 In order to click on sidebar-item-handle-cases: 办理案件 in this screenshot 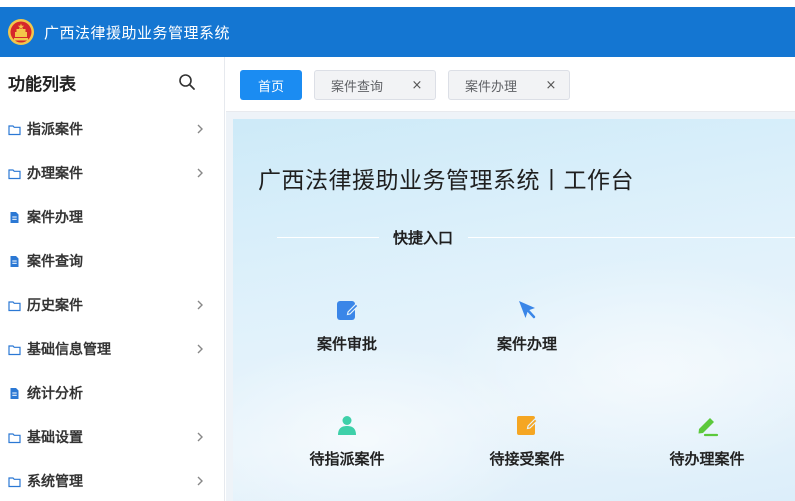, I will do `click(112, 173)`.